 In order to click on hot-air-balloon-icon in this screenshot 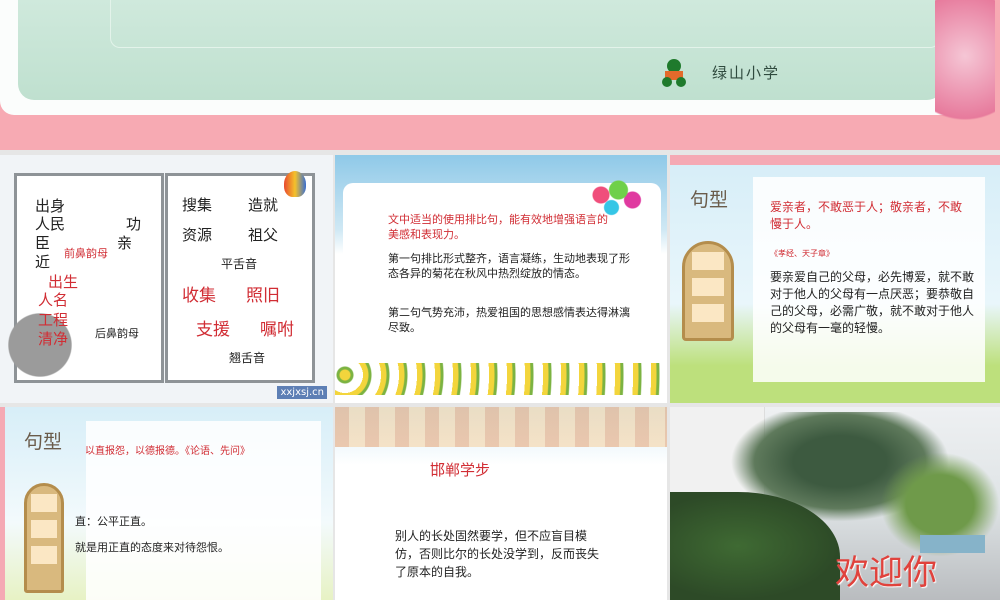, I will do `click(295, 184)`.